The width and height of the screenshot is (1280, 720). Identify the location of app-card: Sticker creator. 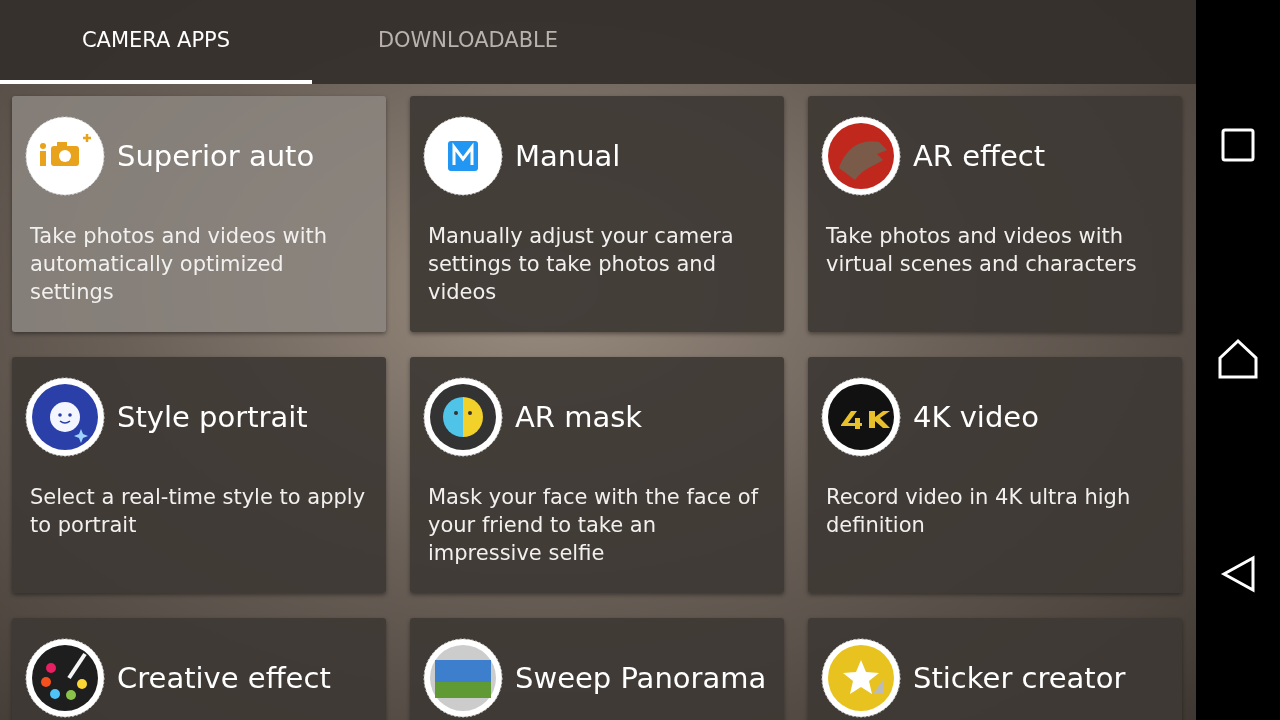
(995, 669).